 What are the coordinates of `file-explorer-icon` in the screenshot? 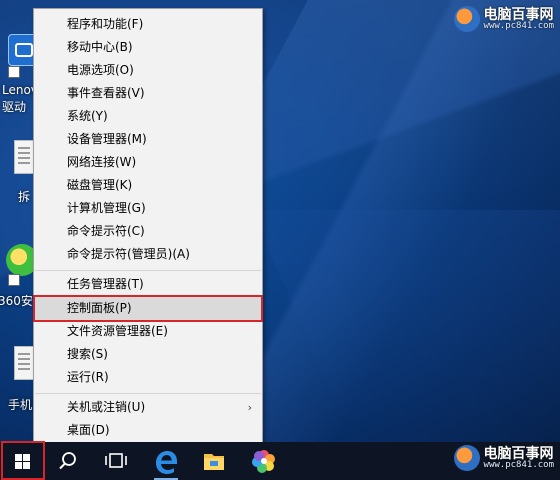 It's located at (214, 462).